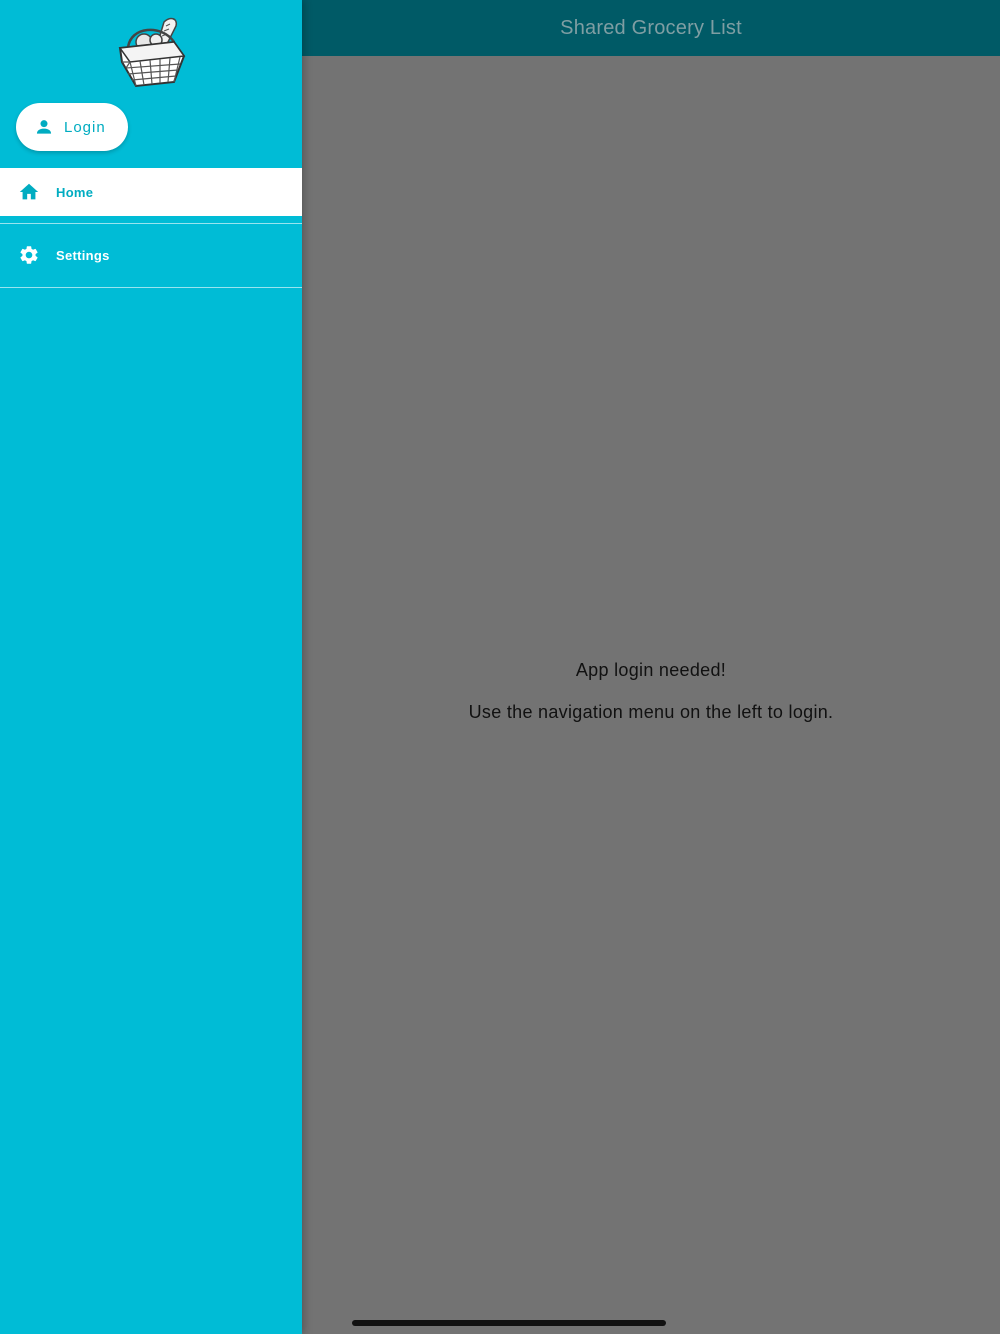  I want to click on nav-item-settings-label: Settings, so click(83, 255).